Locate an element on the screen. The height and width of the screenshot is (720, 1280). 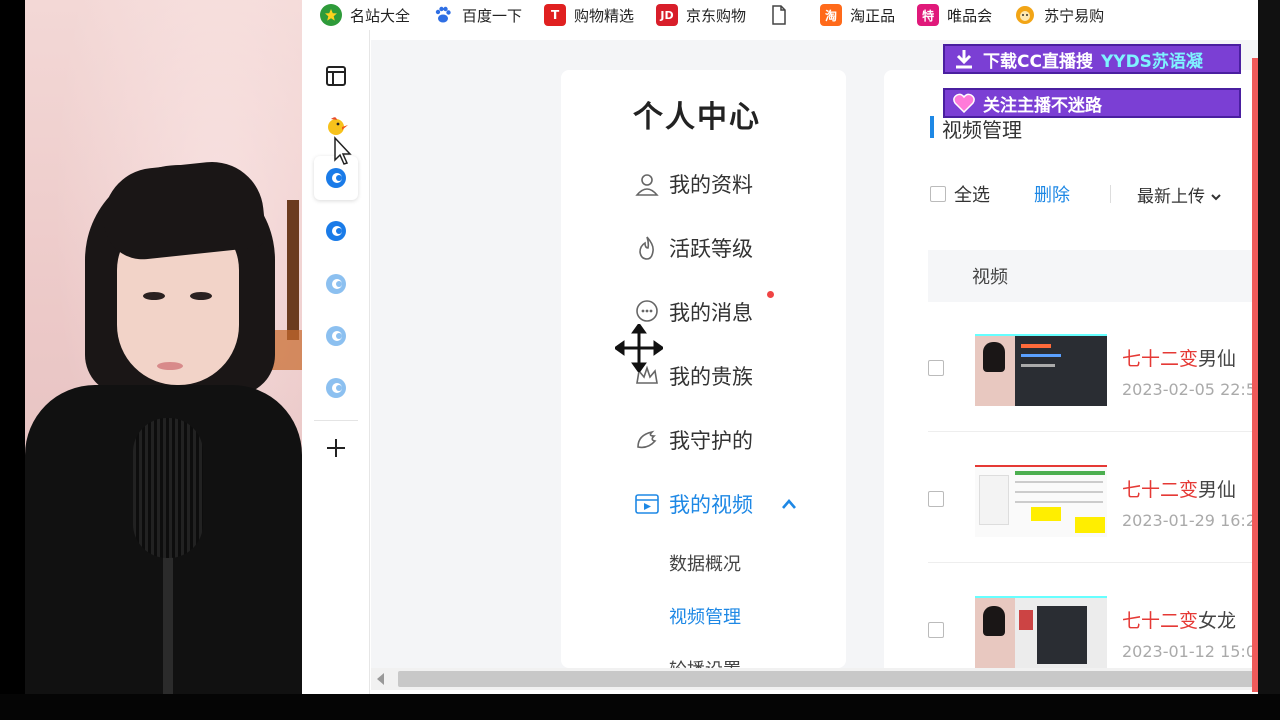
video-date: 2023-02-05 22:5 is located at coordinates (1189, 389).